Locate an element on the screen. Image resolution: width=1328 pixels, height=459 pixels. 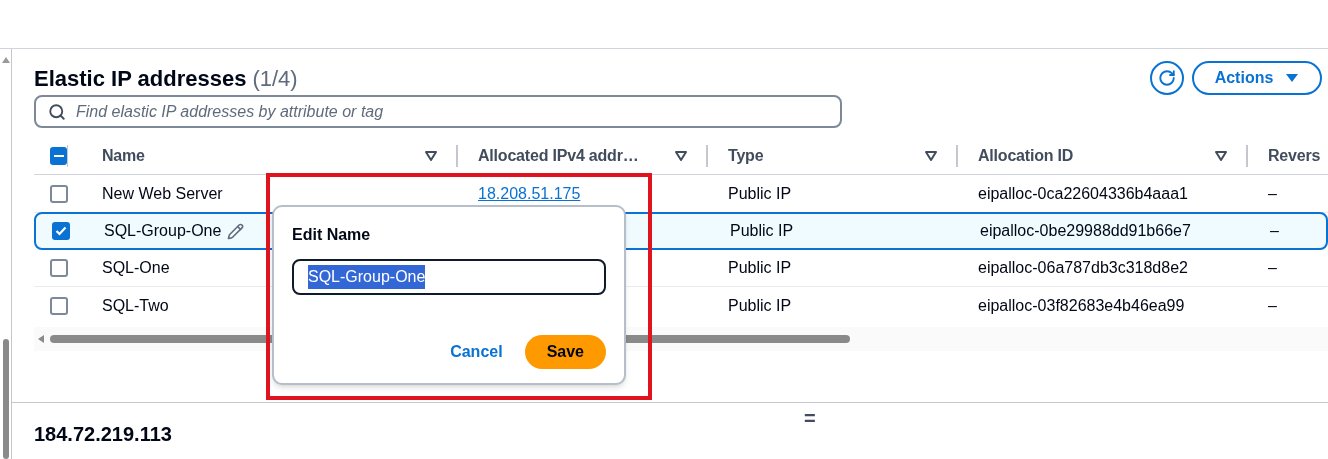
refresh-button is located at coordinates (1167, 78).